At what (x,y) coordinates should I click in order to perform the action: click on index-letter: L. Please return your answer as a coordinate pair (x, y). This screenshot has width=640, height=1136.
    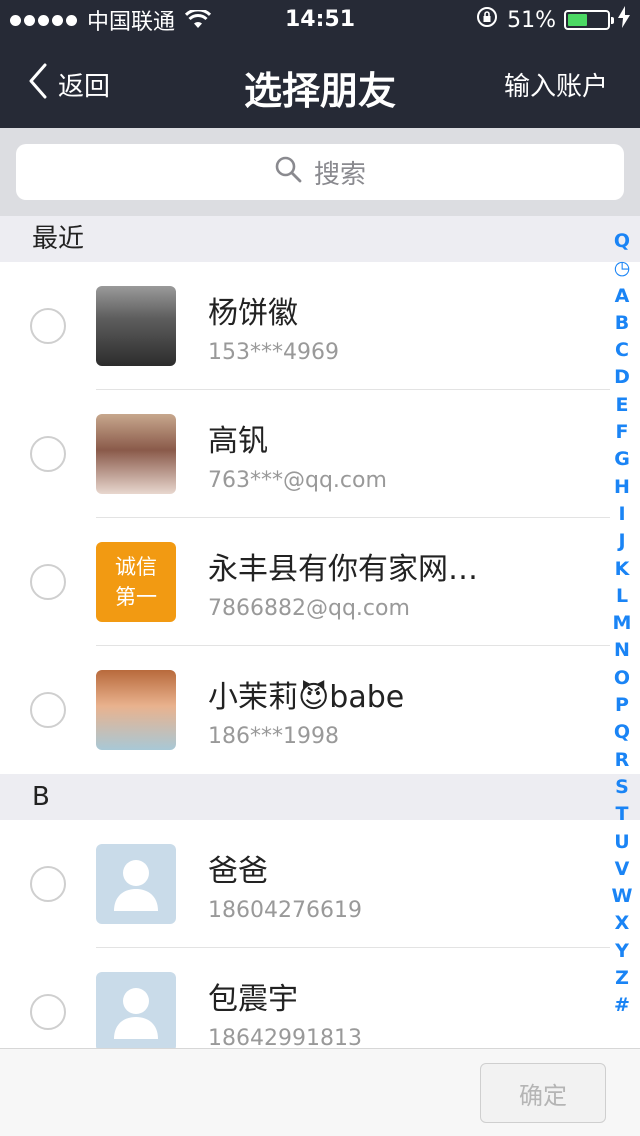
    Looking at the image, I should click on (622, 596).